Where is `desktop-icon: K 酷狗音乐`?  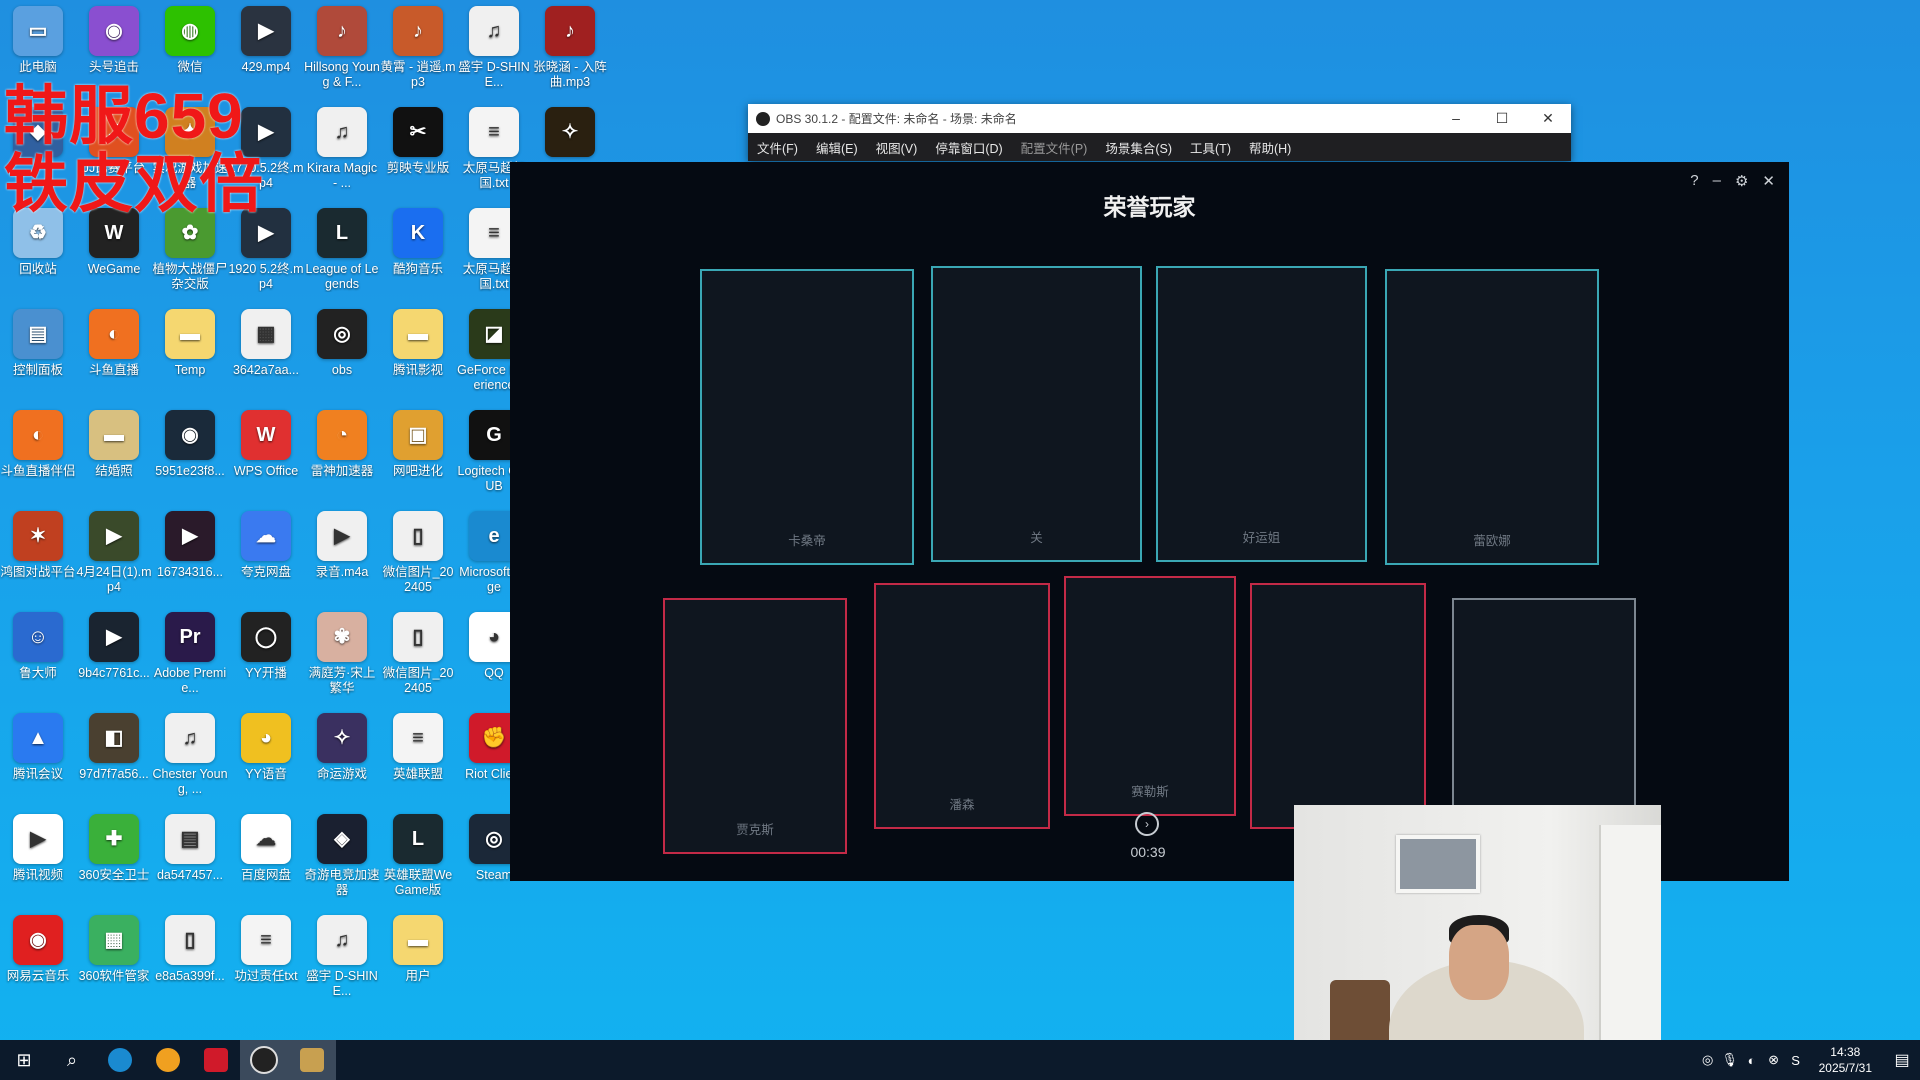 desktop-icon: K 酷狗音乐 is located at coordinates (418, 252).